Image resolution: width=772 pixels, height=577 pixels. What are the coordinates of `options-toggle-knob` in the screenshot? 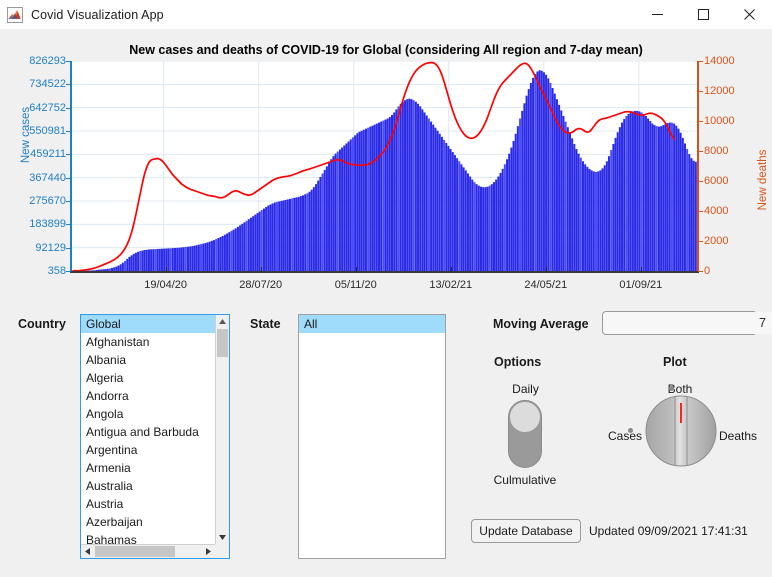 It's located at (525, 417).